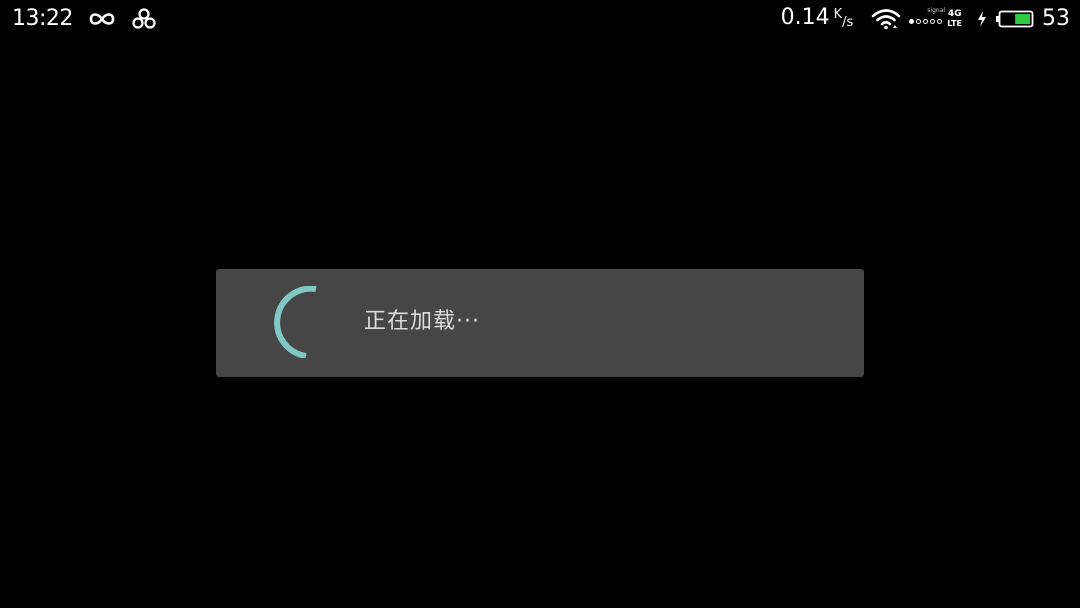  Describe the element at coordinates (954, 23) in the screenshot. I see `network-type-lte: LTE` at that location.